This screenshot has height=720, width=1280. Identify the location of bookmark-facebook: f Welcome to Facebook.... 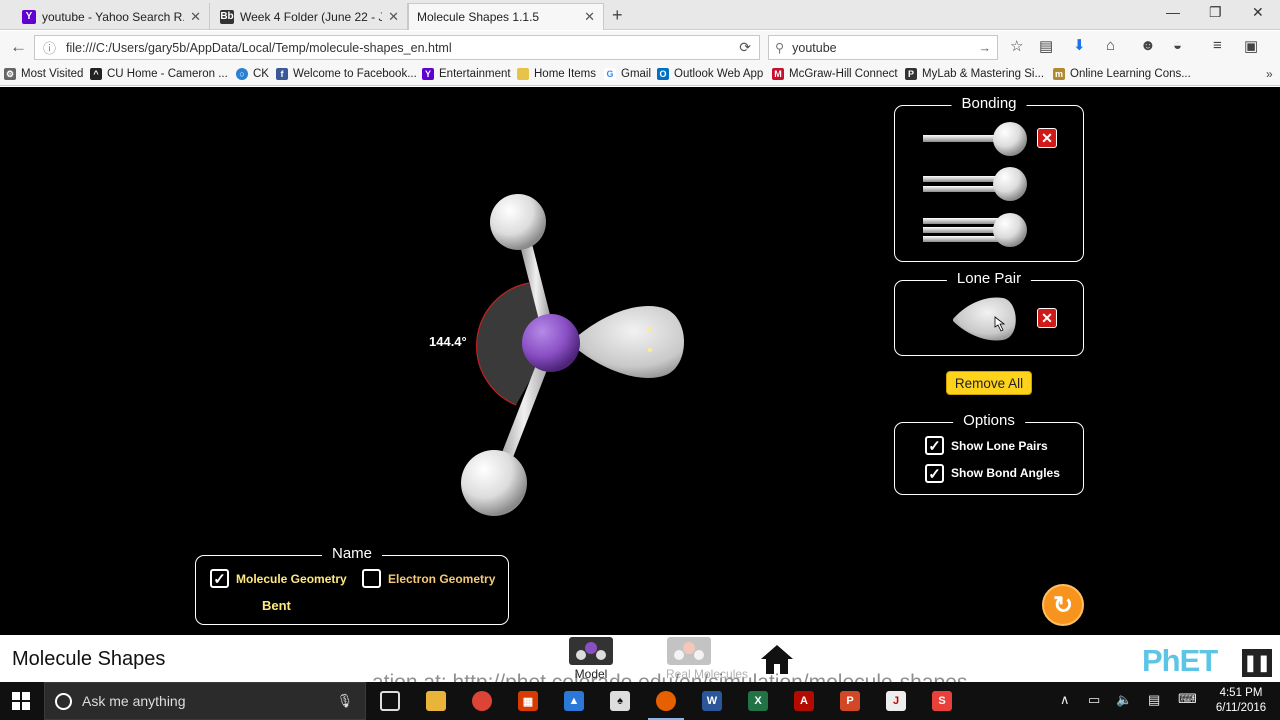
(346, 74).